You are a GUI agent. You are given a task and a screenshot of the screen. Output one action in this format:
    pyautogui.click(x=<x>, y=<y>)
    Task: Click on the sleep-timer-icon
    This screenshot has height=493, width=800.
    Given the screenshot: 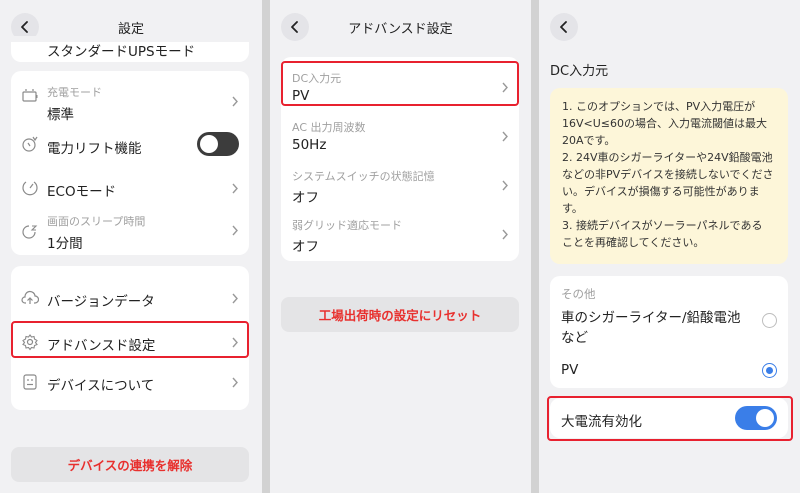 What is the action you would take?
    pyautogui.click(x=30, y=232)
    